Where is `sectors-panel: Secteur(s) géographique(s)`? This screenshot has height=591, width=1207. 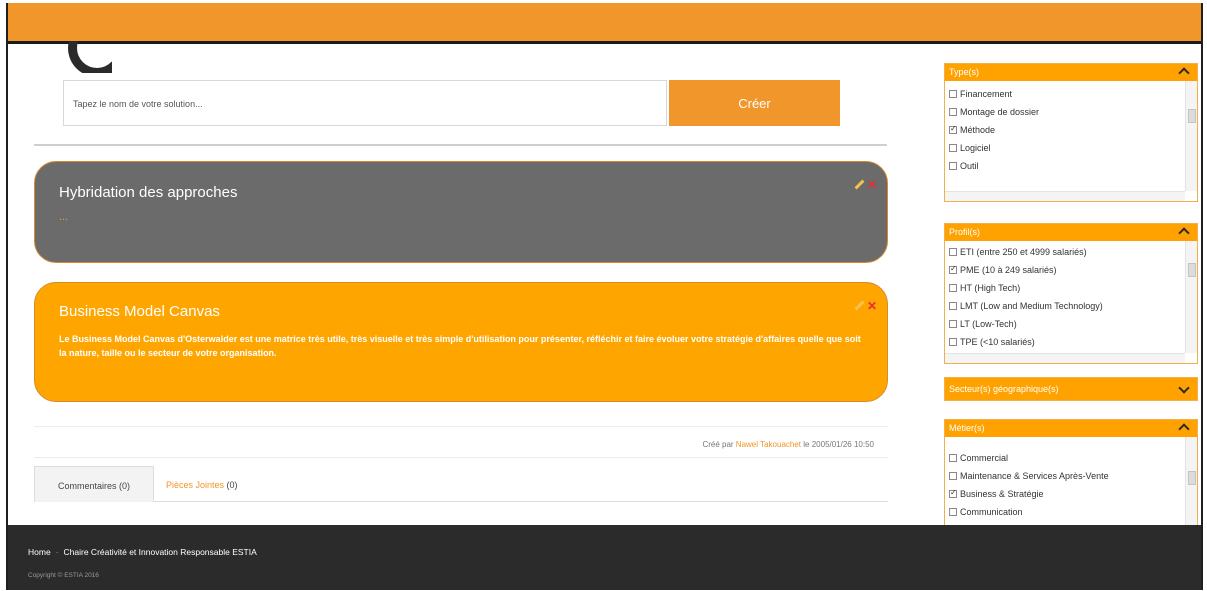
sectors-panel: Secteur(s) géographique(s) is located at coordinates (1071, 389).